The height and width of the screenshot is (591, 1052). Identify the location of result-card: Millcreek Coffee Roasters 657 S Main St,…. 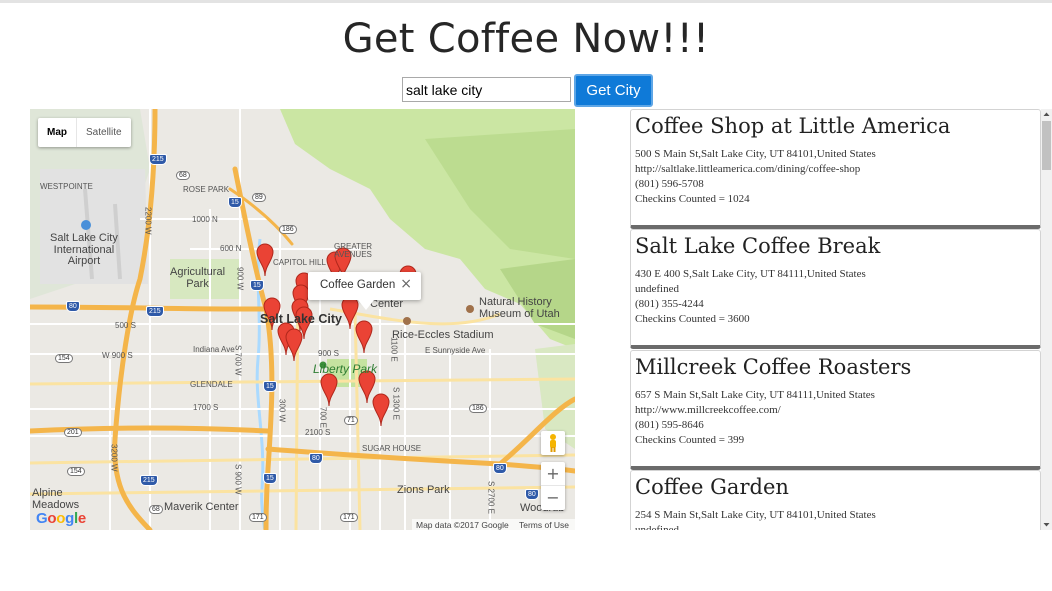
(835, 410).